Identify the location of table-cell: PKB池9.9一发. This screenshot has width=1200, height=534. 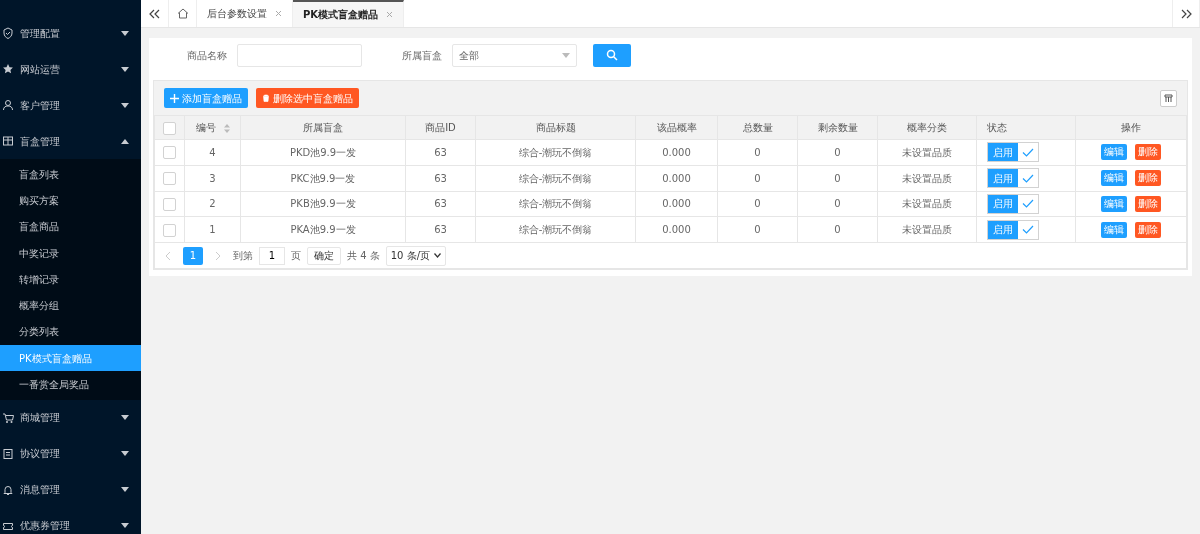
(323, 204).